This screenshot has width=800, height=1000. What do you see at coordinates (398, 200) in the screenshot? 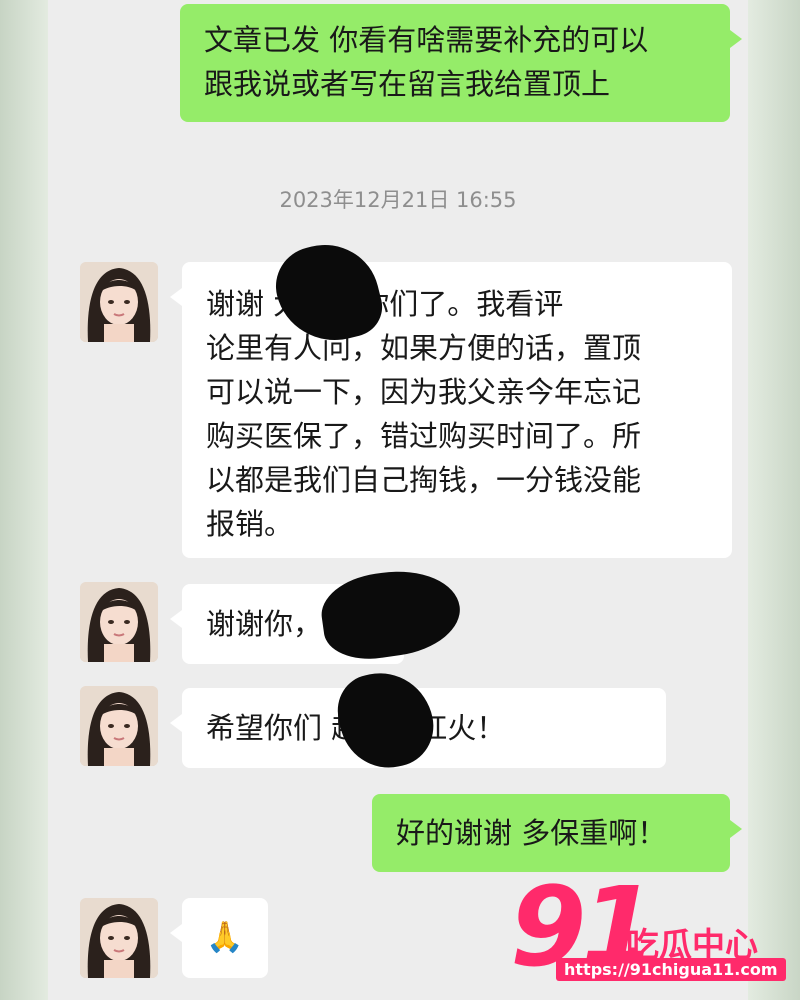
I see `message-timestamp: 2023年12月21日 16:55` at bounding box center [398, 200].